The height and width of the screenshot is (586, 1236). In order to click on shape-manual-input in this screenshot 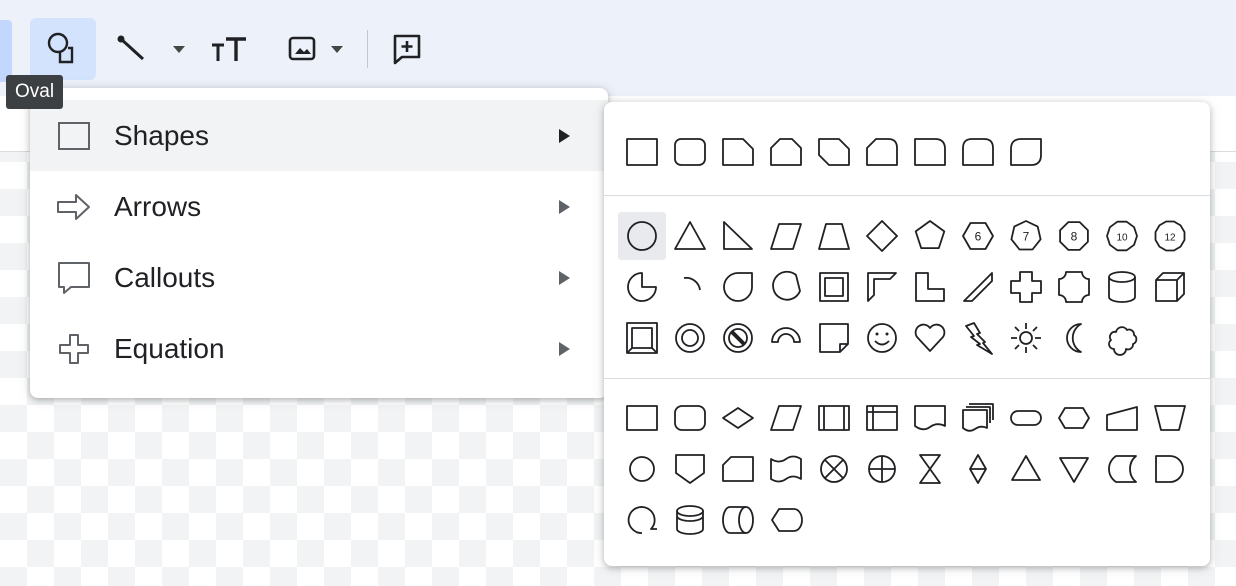, I will do `click(1122, 418)`.